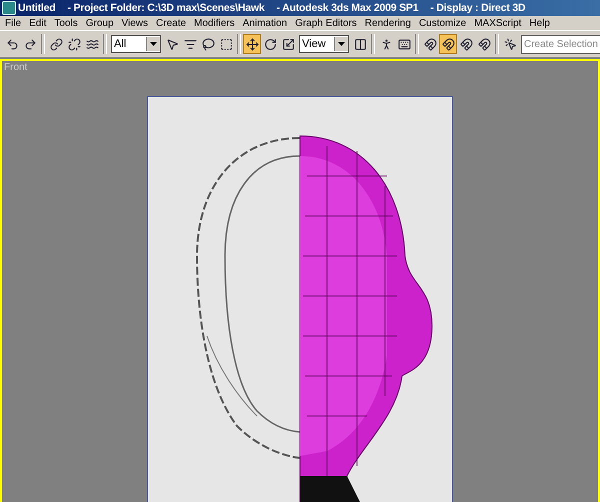 The width and height of the screenshot is (600, 502). Describe the element at coordinates (360, 44) in the screenshot. I see `columns-icon` at that location.